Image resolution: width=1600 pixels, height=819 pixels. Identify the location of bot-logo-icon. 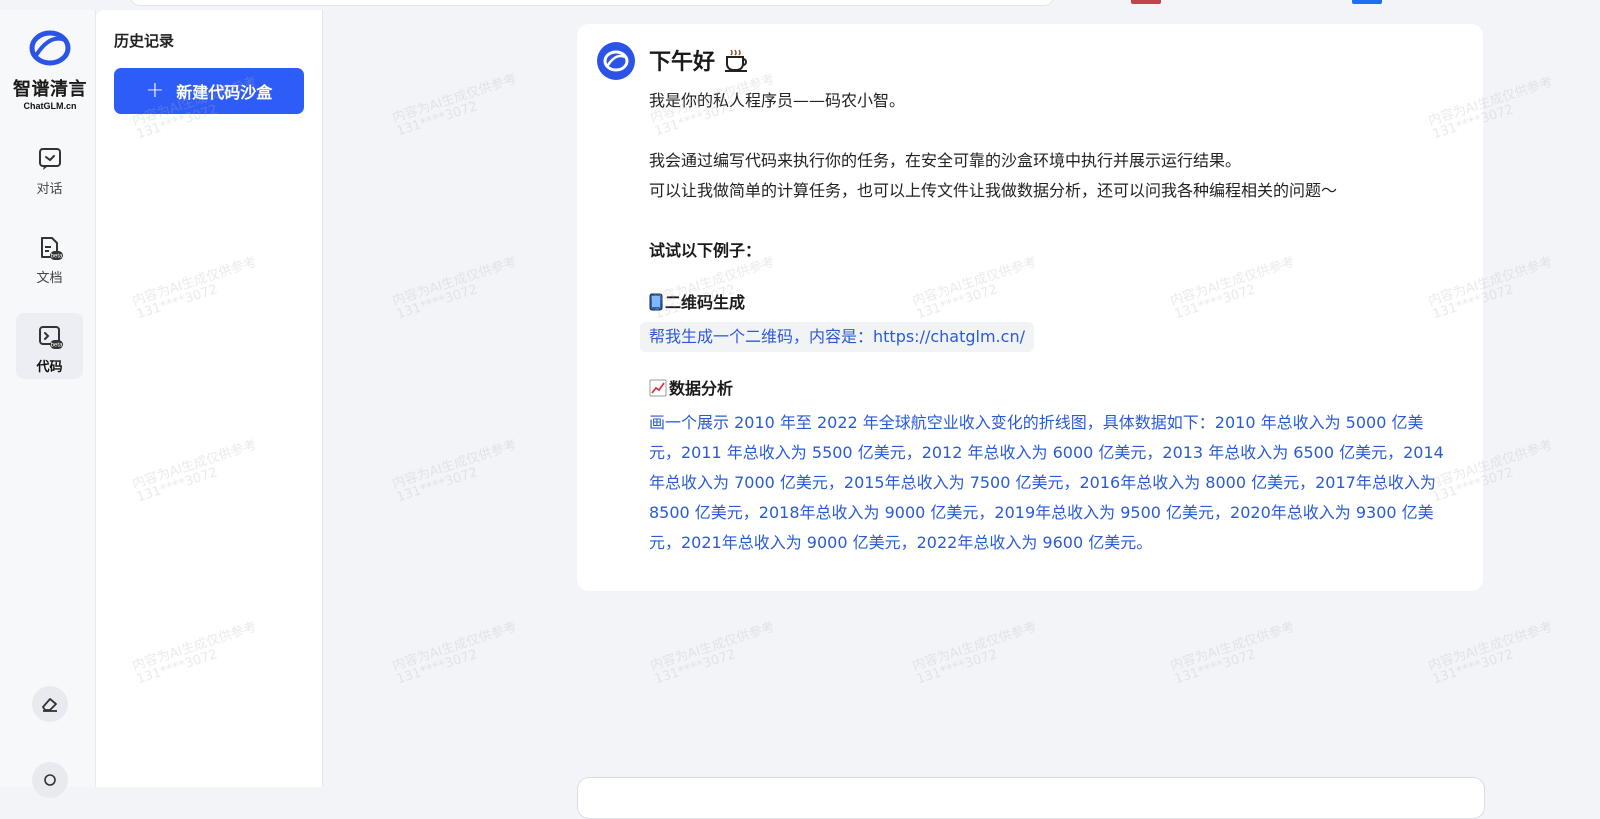
(616, 61).